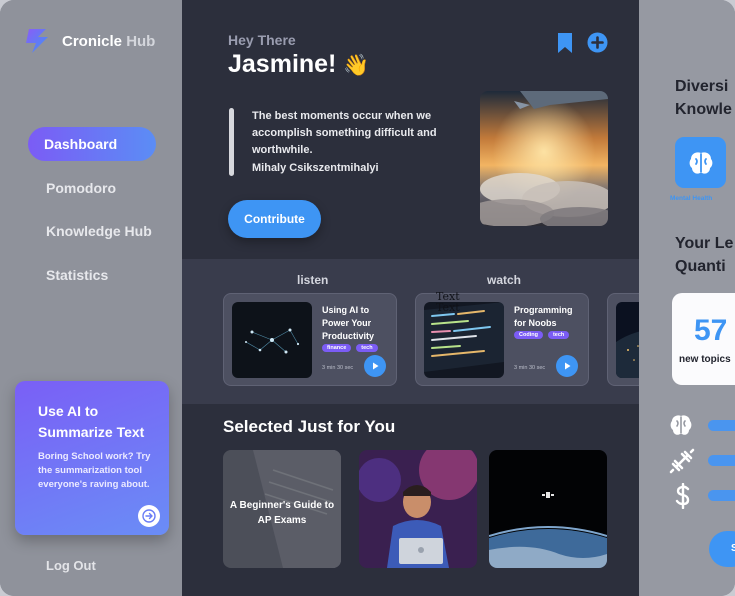 Image resolution: width=735 pixels, height=596 pixels. Describe the element at coordinates (71, 565) in the screenshot. I see `logout-button: Log Out` at that location.